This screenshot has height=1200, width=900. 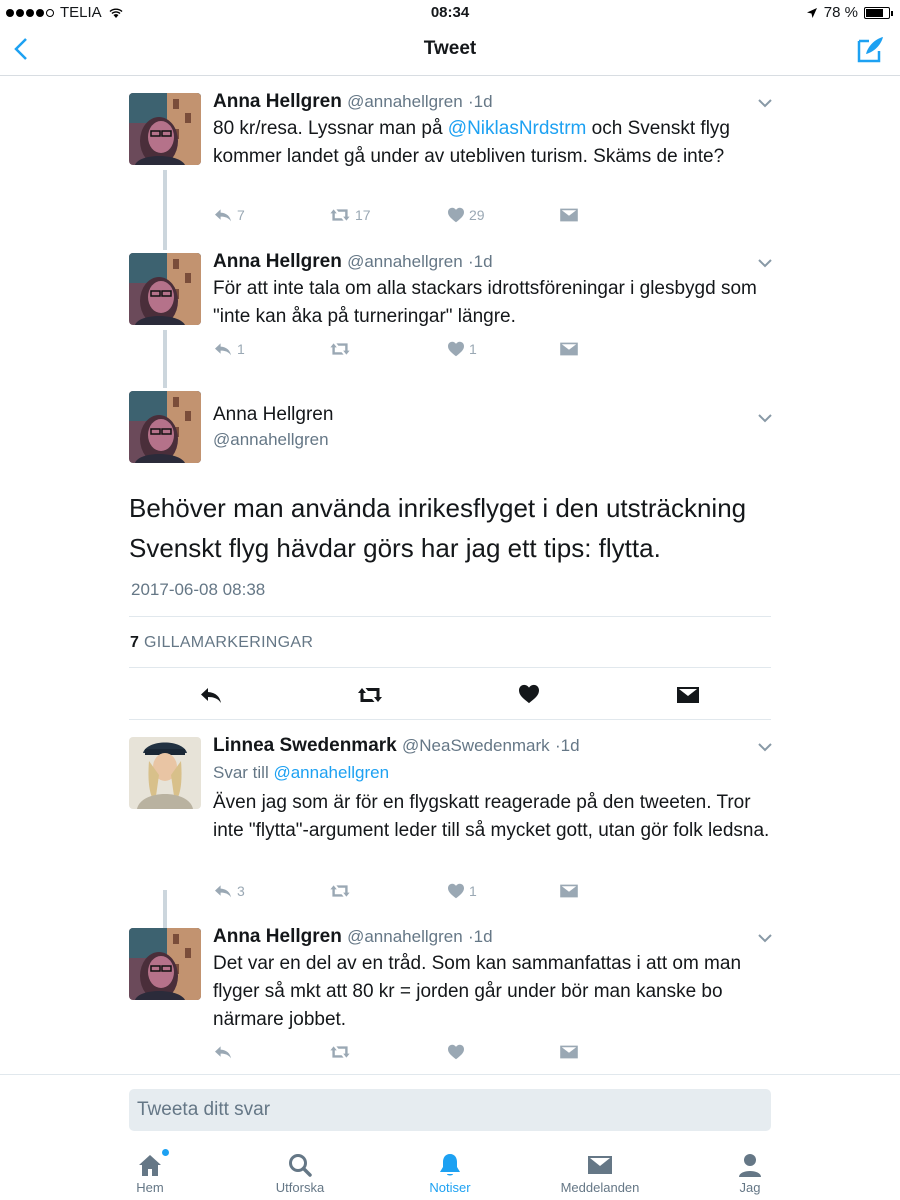 What do you see at coordinates (875, 12) in the screenshot?
I see `battery-level-fill` at bounding box center [875, 12].